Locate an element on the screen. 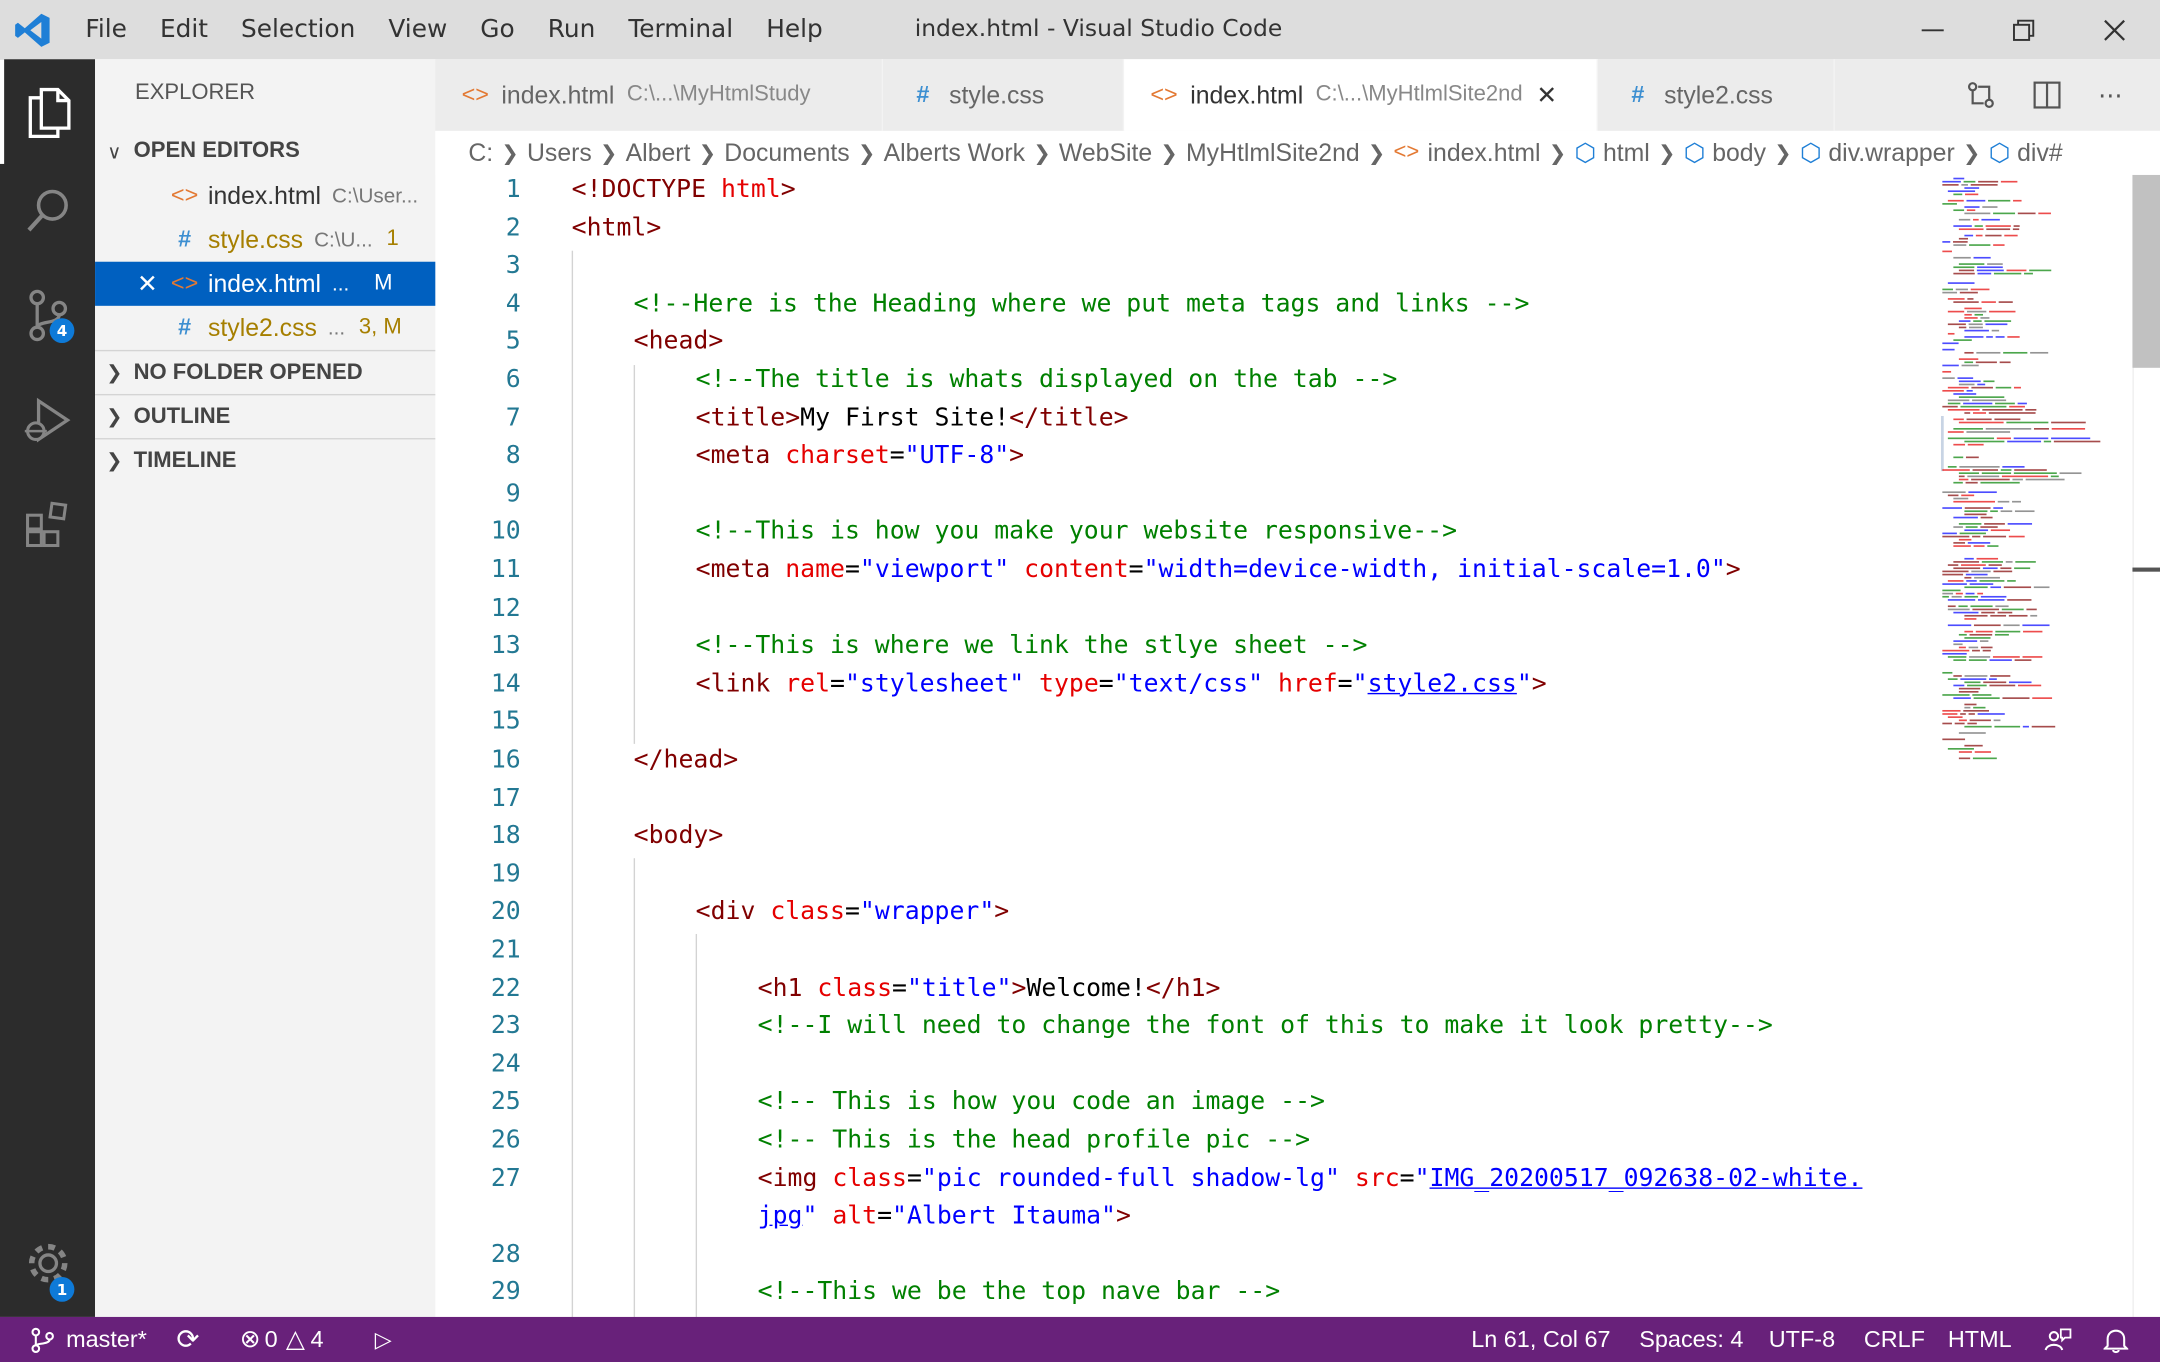  restore-button is located at coordinates (2023, 29).